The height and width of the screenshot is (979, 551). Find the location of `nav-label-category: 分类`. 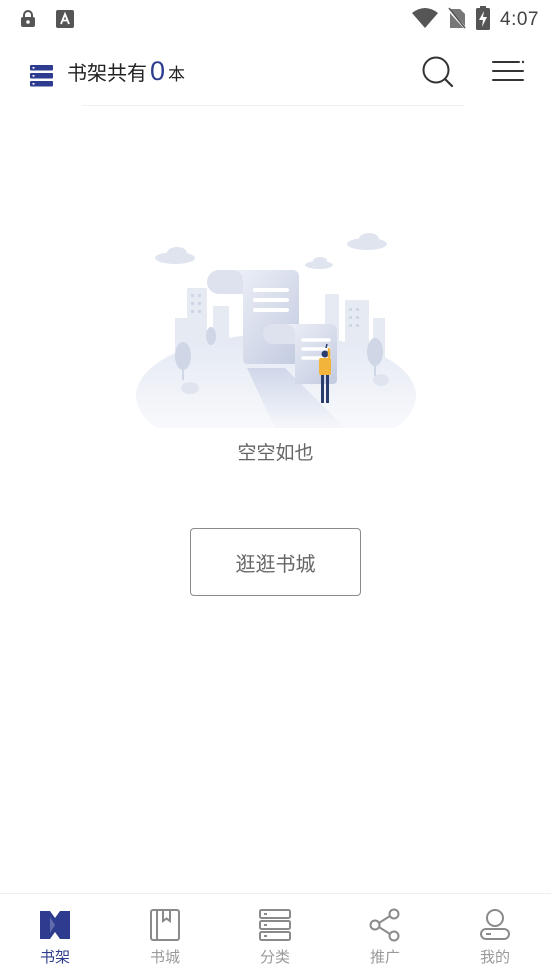

nav-label-category: 分类 is located at coordinates (274, 957).